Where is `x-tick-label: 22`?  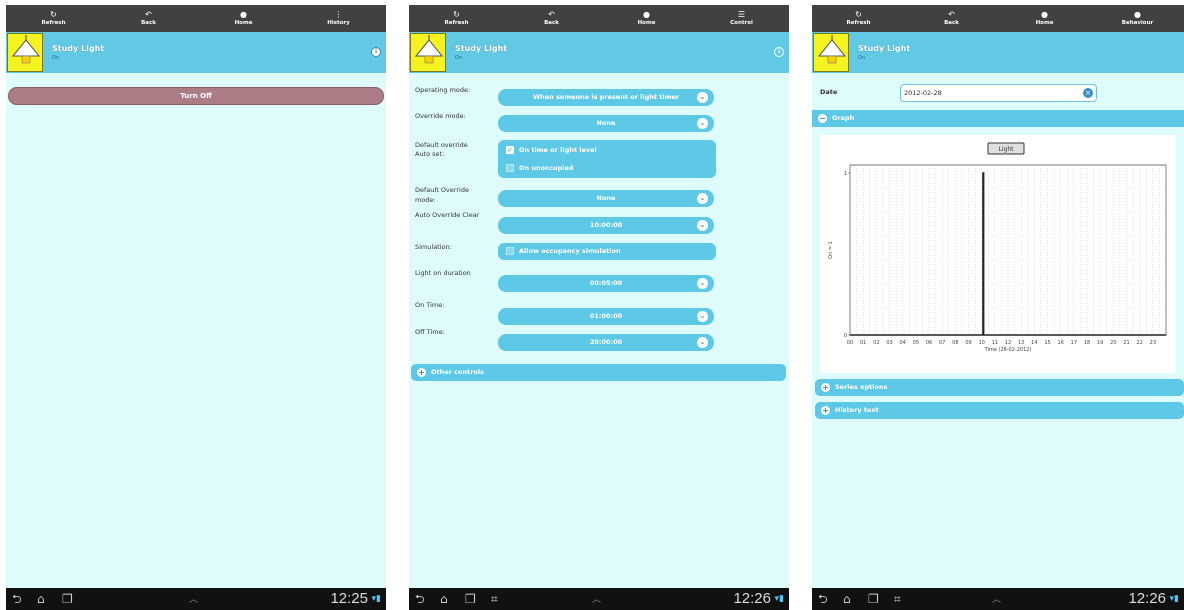 x-tick-label: 22 is located at coordinates (1139, 343).